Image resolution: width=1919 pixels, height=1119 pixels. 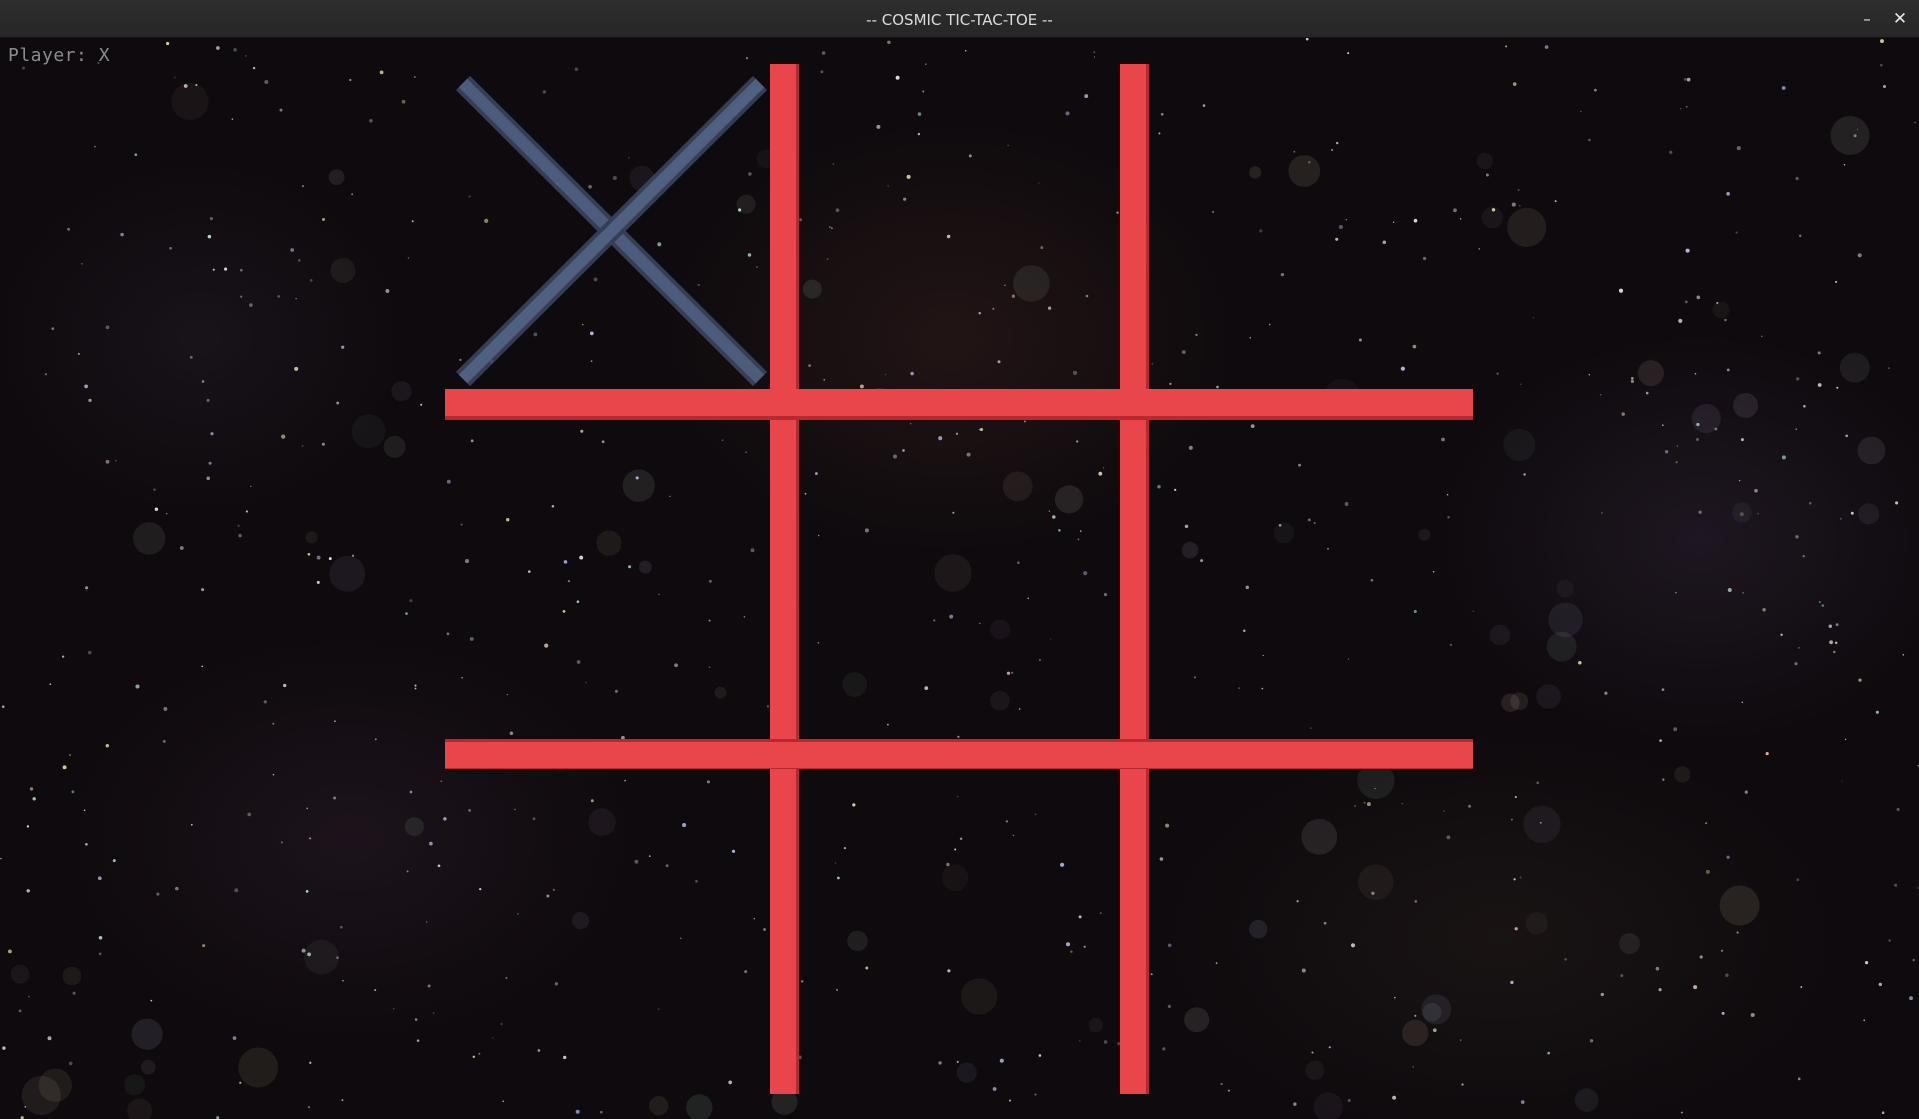 What do you see at coordinates (784, 579) in the screenshot?
I see `grid-vertical-line-left` at bounding box center [784, 579].